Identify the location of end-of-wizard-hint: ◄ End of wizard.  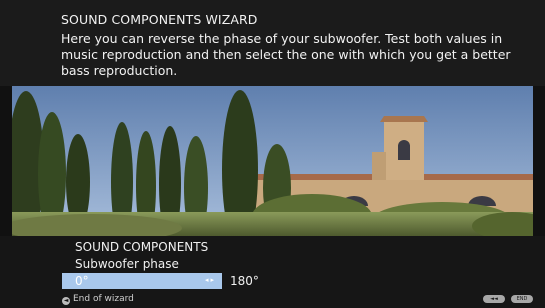
(98, 299).